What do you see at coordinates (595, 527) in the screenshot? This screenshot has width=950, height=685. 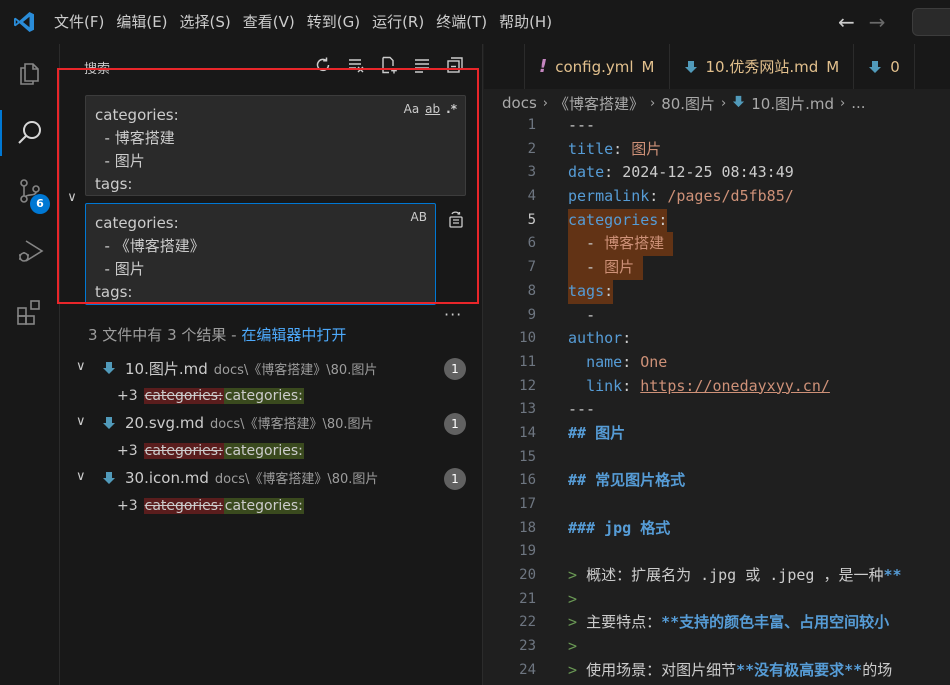 I see `code-line: 18 ### jpg 格式` at bounding box center [595, 527].